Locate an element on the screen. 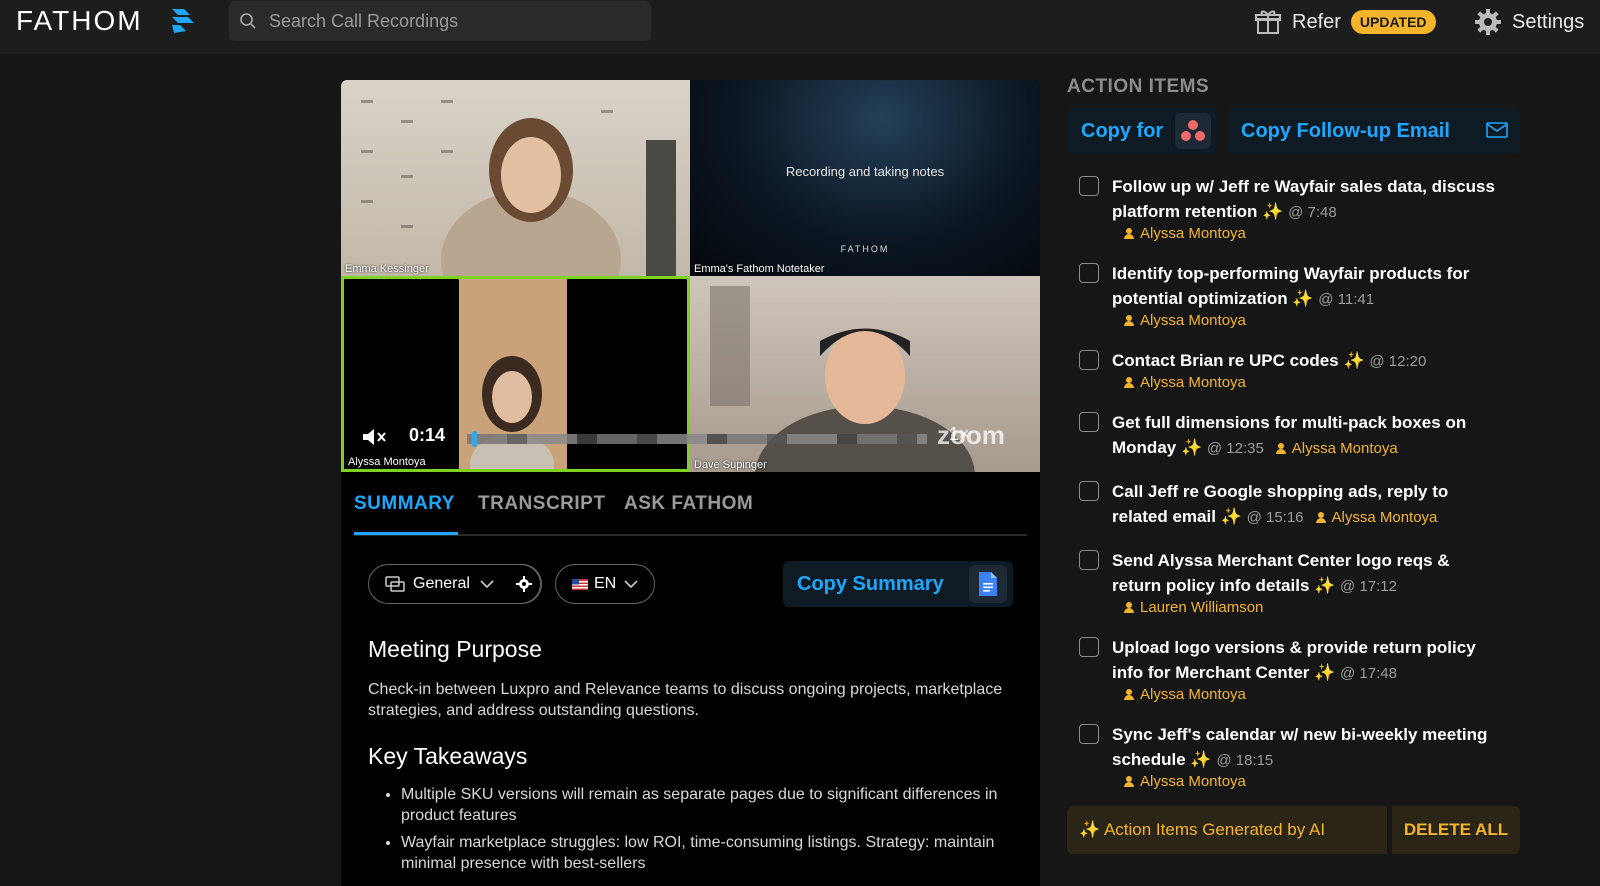  key-takeaways-heading: Key Takeaways is located at coordinates (448, 756).